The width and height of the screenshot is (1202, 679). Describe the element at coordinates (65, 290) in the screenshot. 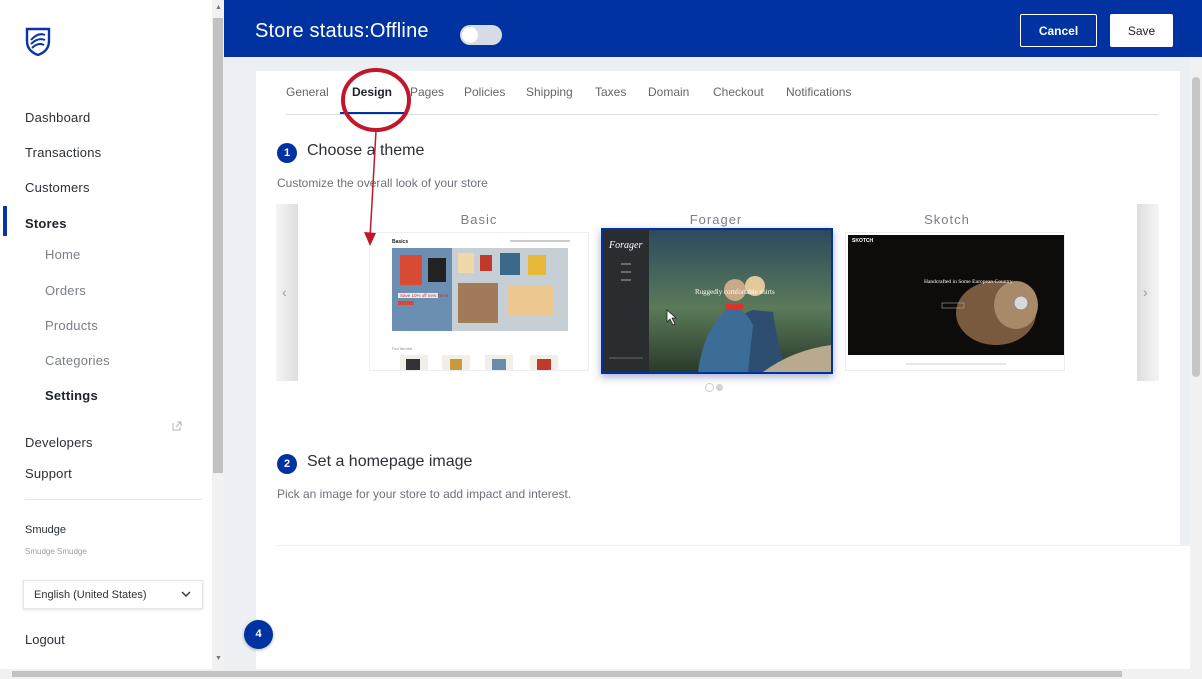

I see `sidebar-item-orders: Orders` at that location.